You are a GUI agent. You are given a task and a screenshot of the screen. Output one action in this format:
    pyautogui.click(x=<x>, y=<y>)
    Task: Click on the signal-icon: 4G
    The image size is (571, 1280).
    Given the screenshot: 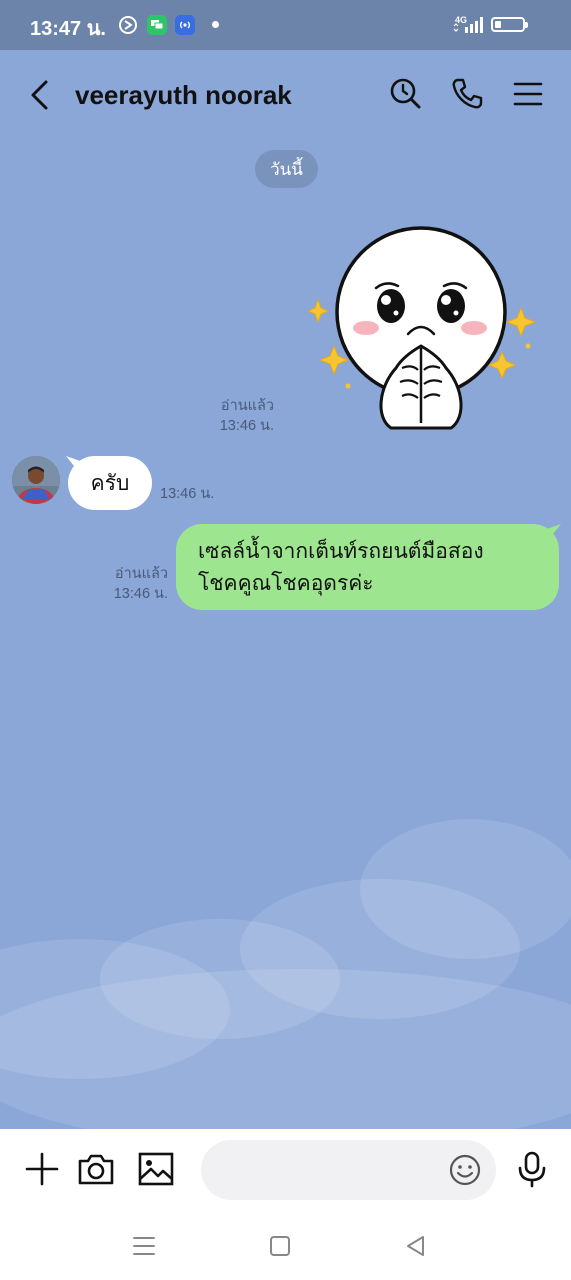 What is the action you would take?
    pyautogui.click(x=469, y=27)
    